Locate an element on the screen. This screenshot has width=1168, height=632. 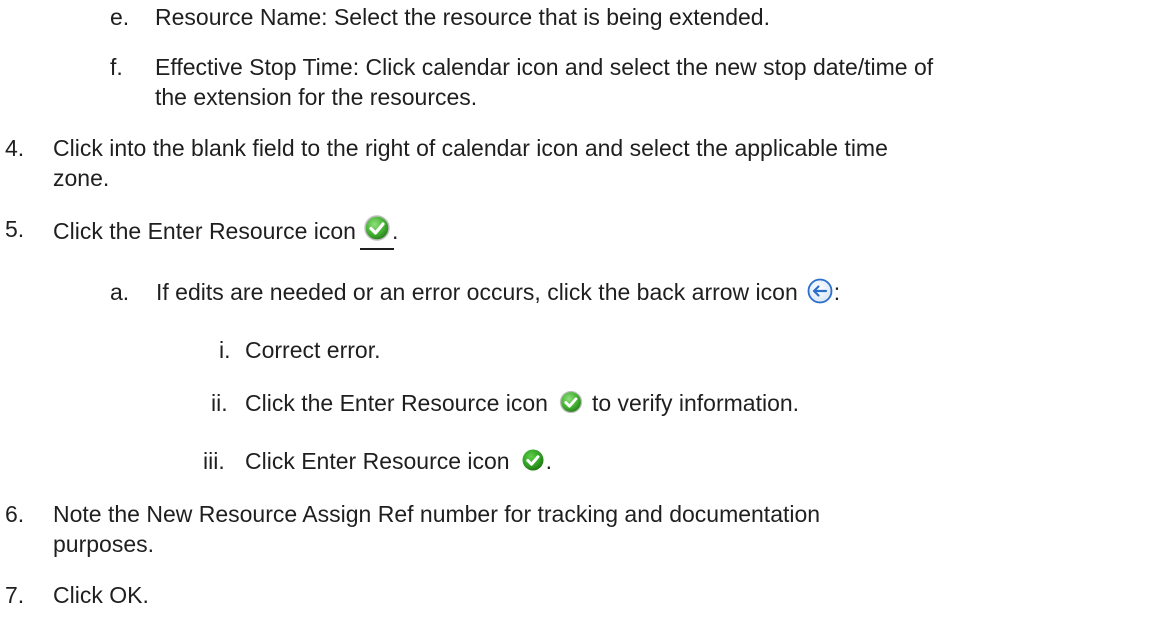
list-item-iii: iii. Click Enter Resource icon . is located at coordinates (377, 461).